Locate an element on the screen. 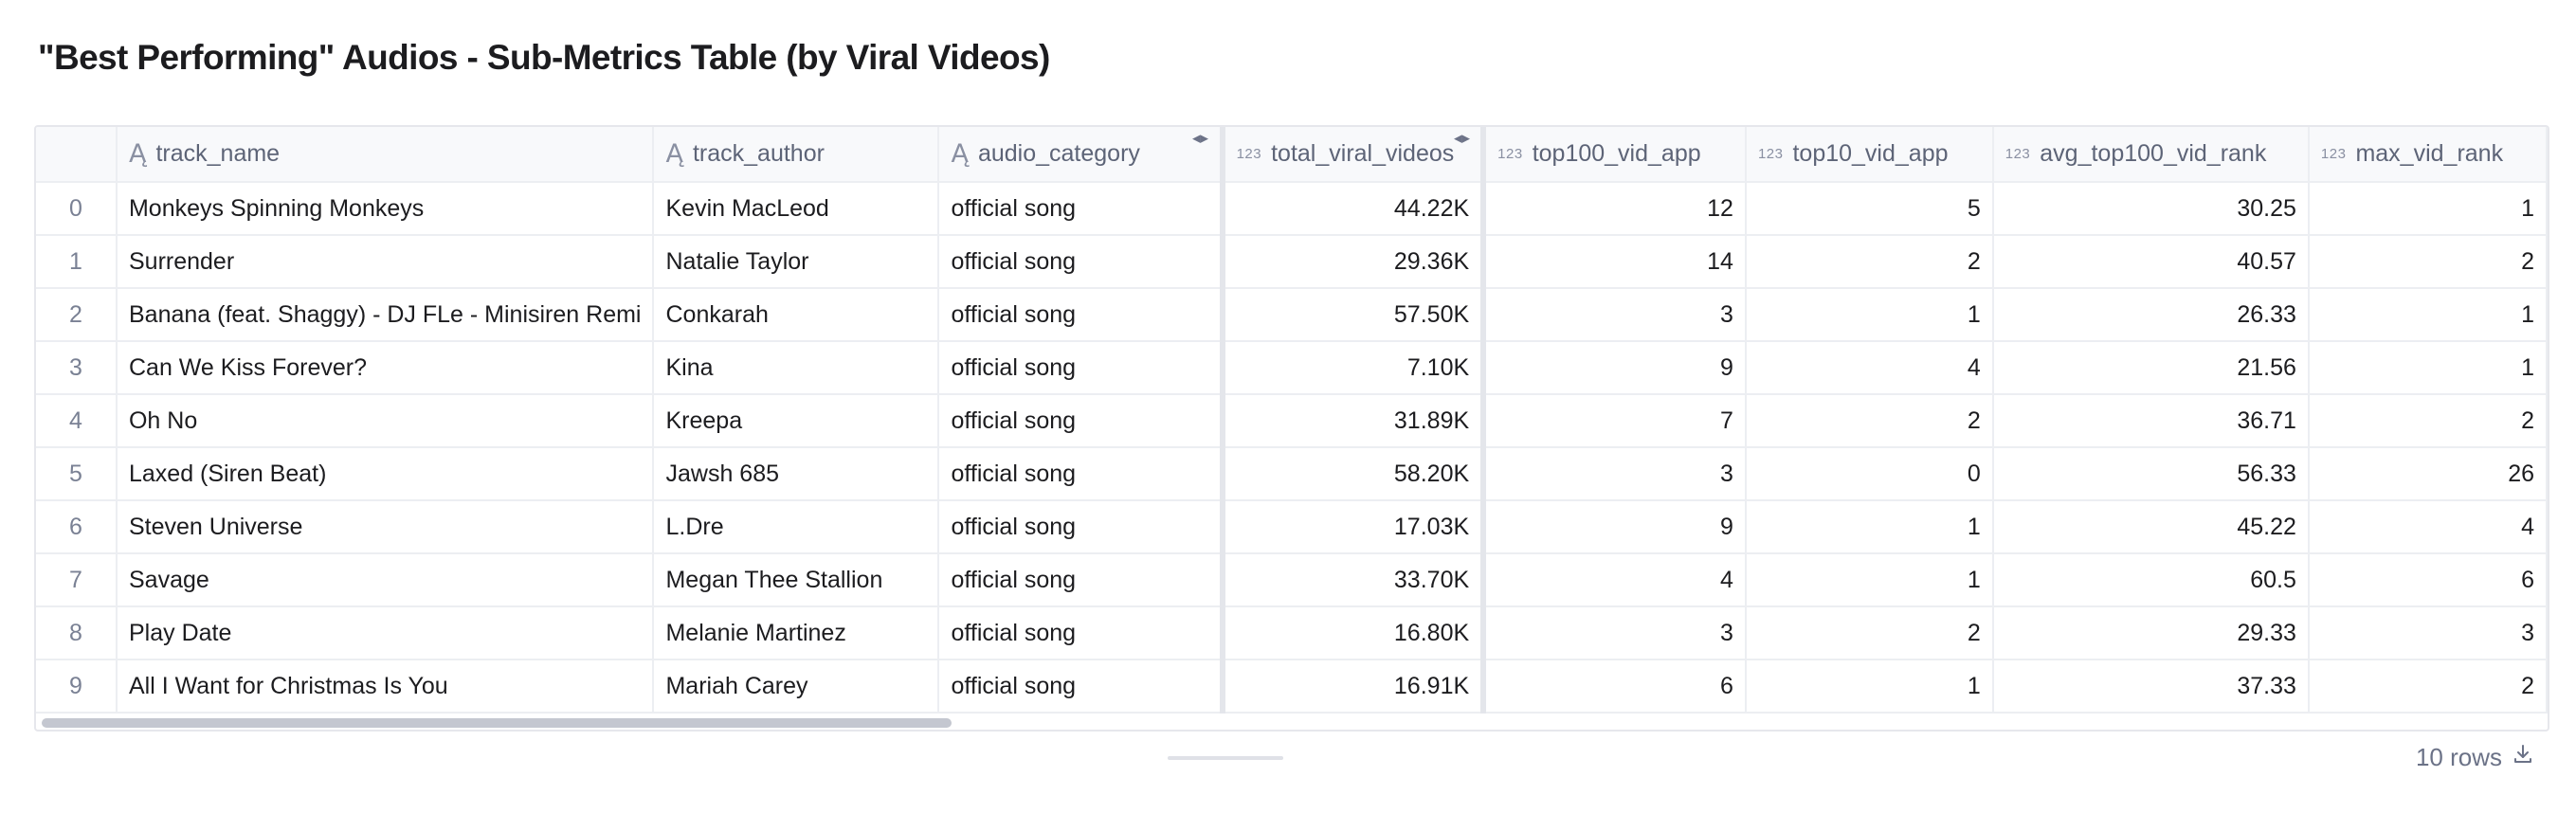  column-header-track_name: Ątrack_name is located at coordinates (385, 155).